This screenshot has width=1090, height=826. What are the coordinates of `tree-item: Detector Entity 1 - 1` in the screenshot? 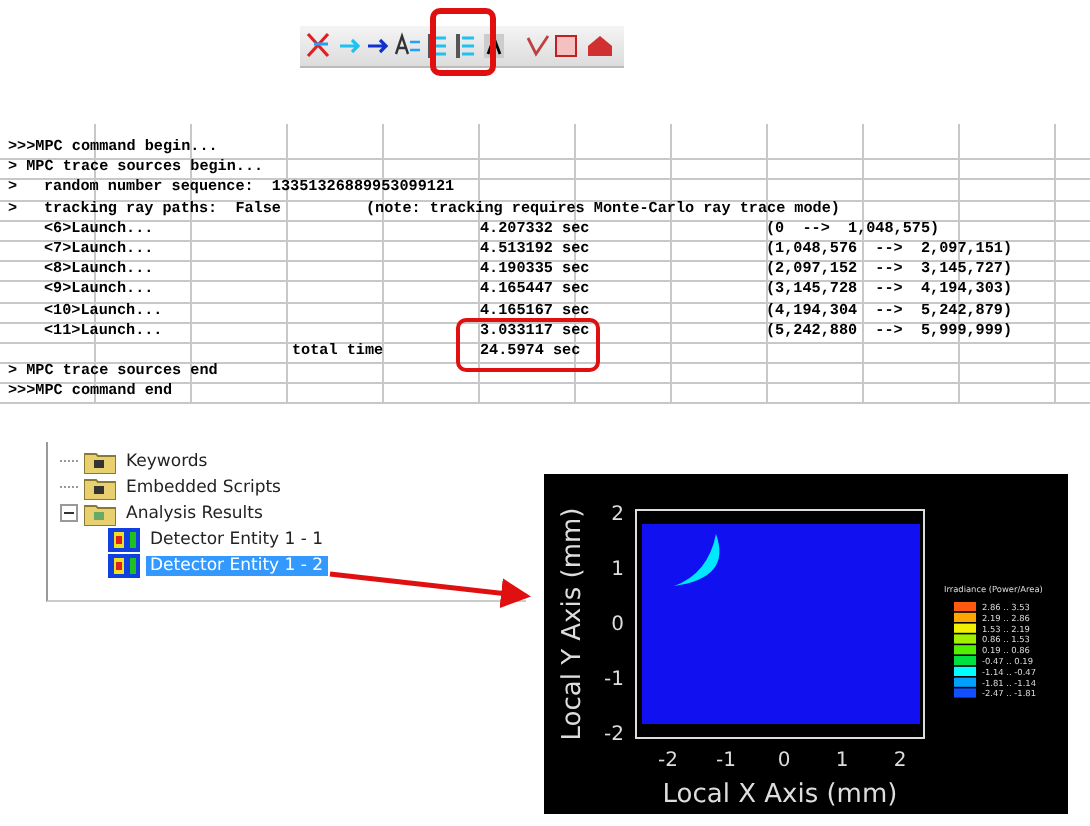 It's located at (237, 539).